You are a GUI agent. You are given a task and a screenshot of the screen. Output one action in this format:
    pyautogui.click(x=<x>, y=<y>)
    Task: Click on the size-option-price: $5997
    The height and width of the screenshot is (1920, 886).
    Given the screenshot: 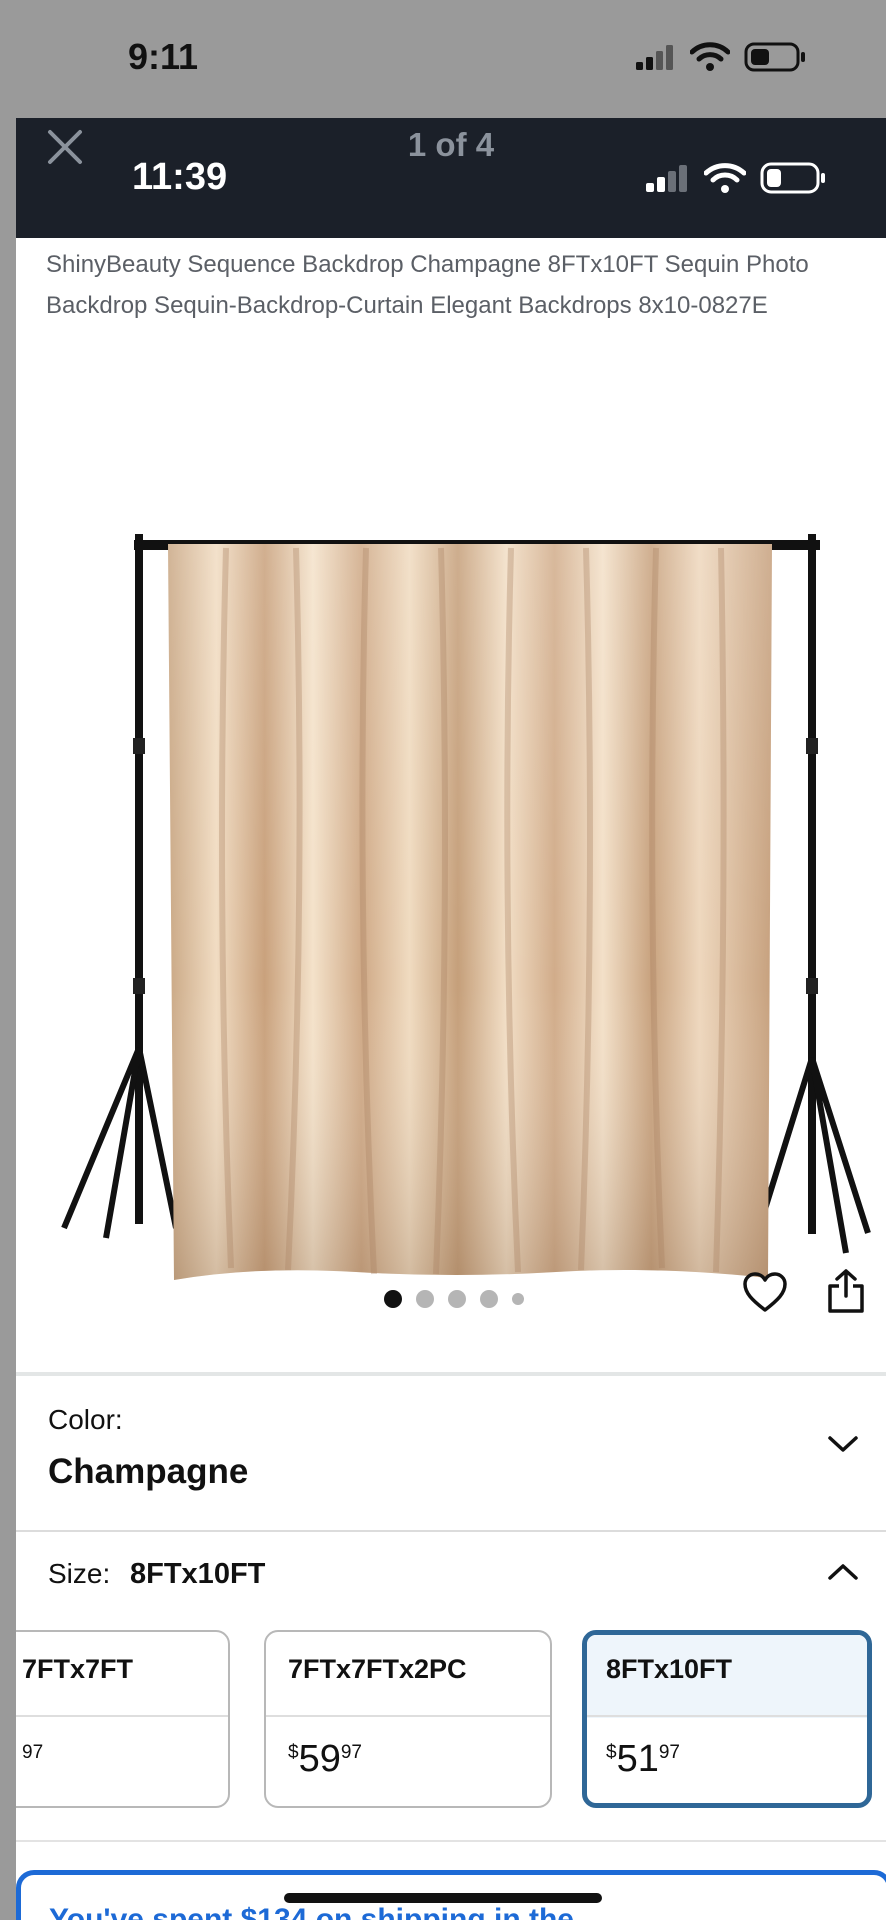 What is the action you would take?
    pyautogui.click(x=325, y=1759)
    